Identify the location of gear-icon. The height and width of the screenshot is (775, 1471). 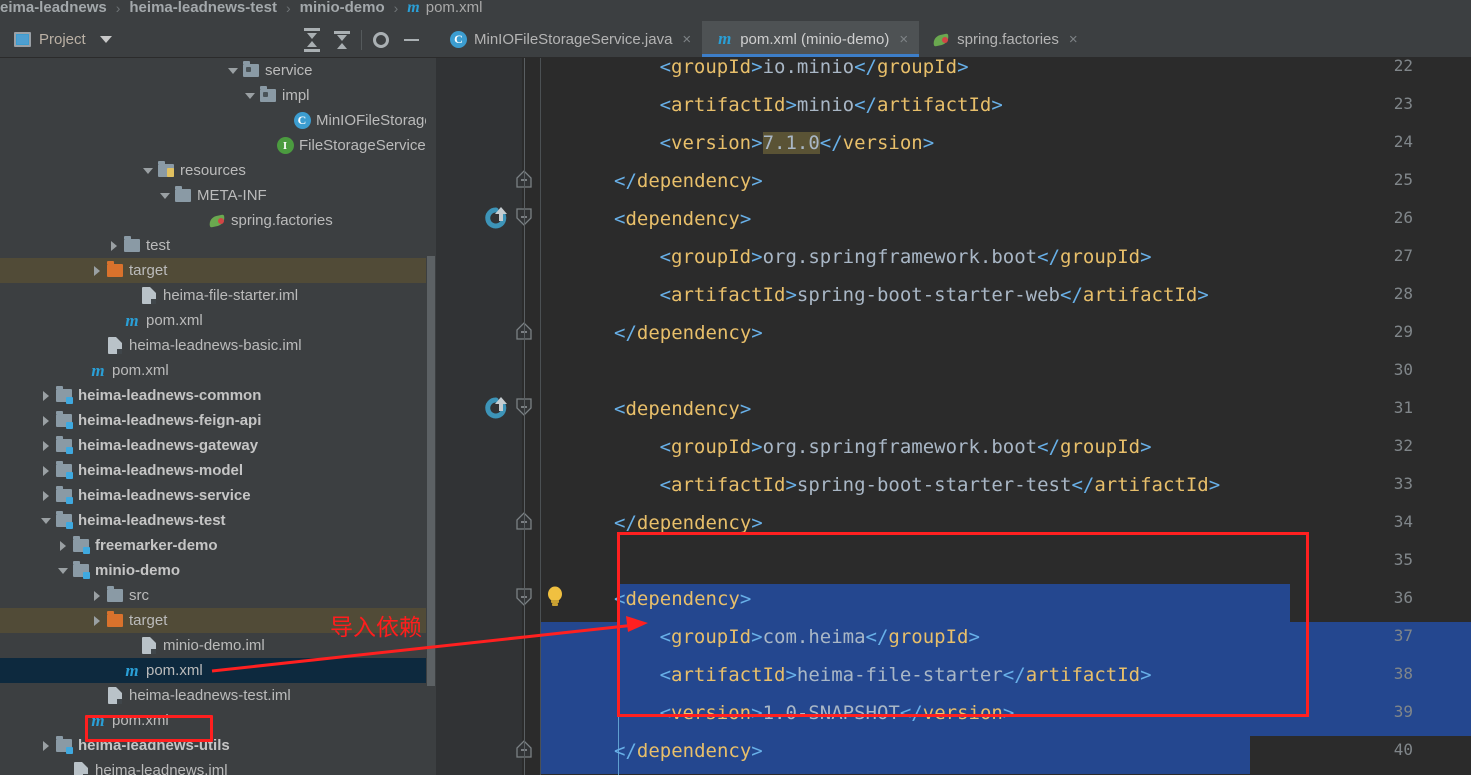
(381, 40).